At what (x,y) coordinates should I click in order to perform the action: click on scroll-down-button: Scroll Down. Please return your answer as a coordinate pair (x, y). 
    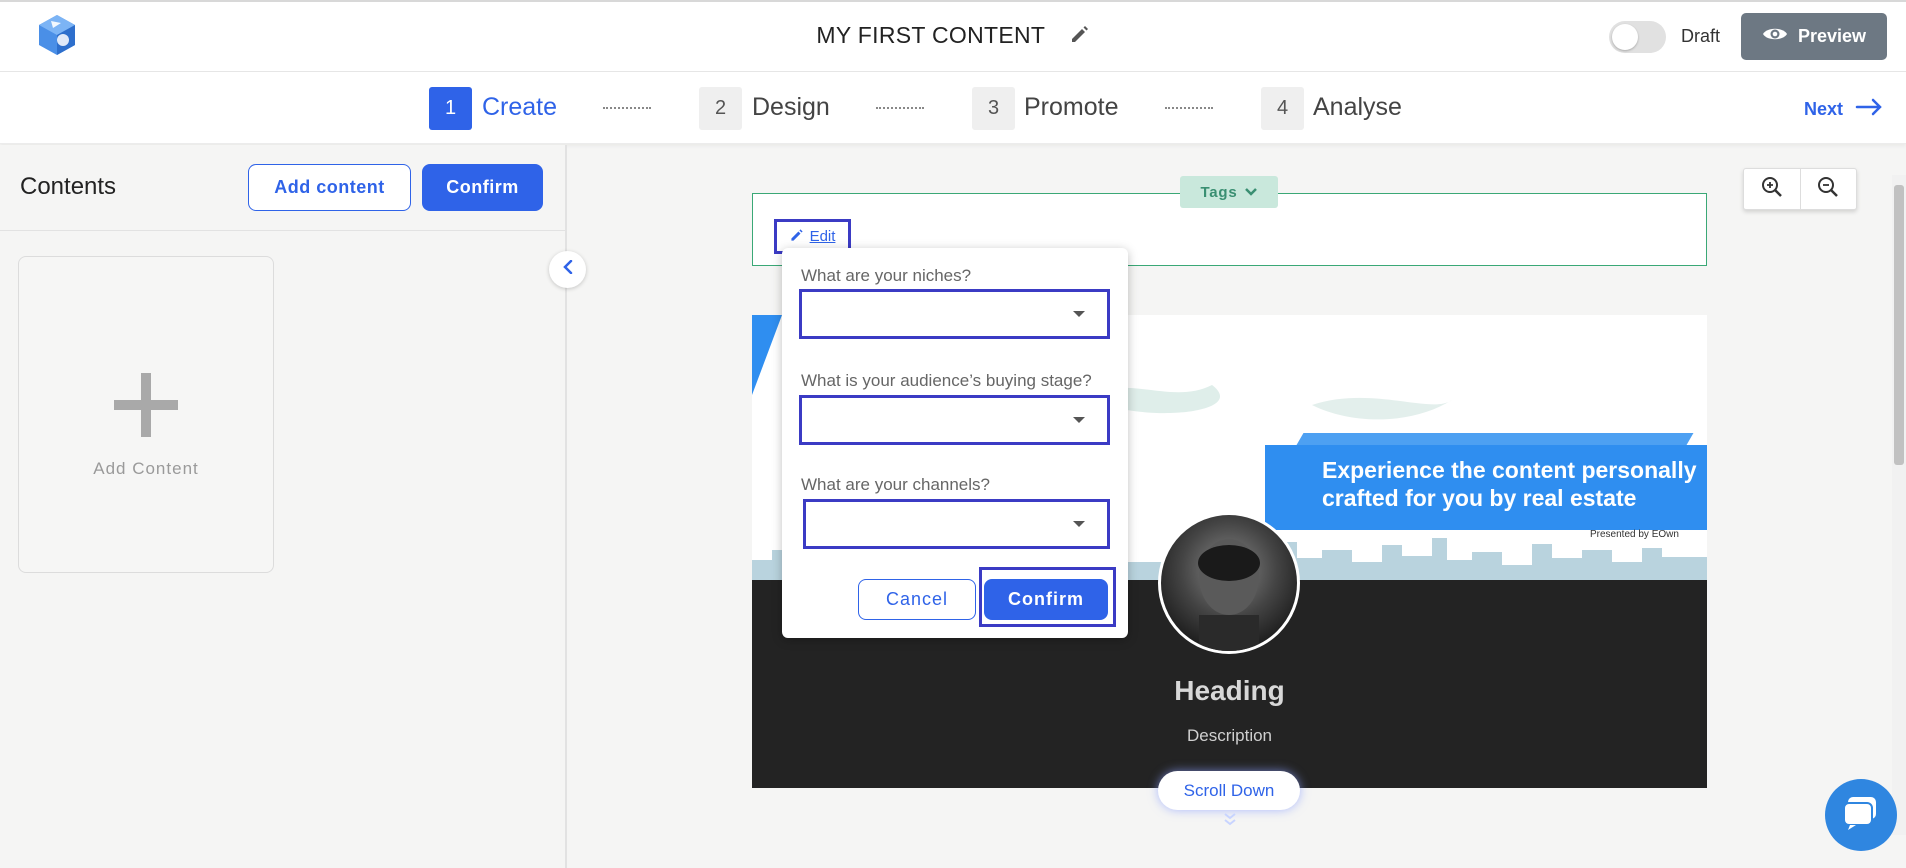
    Looking at the image, I should click on (1229, 790).